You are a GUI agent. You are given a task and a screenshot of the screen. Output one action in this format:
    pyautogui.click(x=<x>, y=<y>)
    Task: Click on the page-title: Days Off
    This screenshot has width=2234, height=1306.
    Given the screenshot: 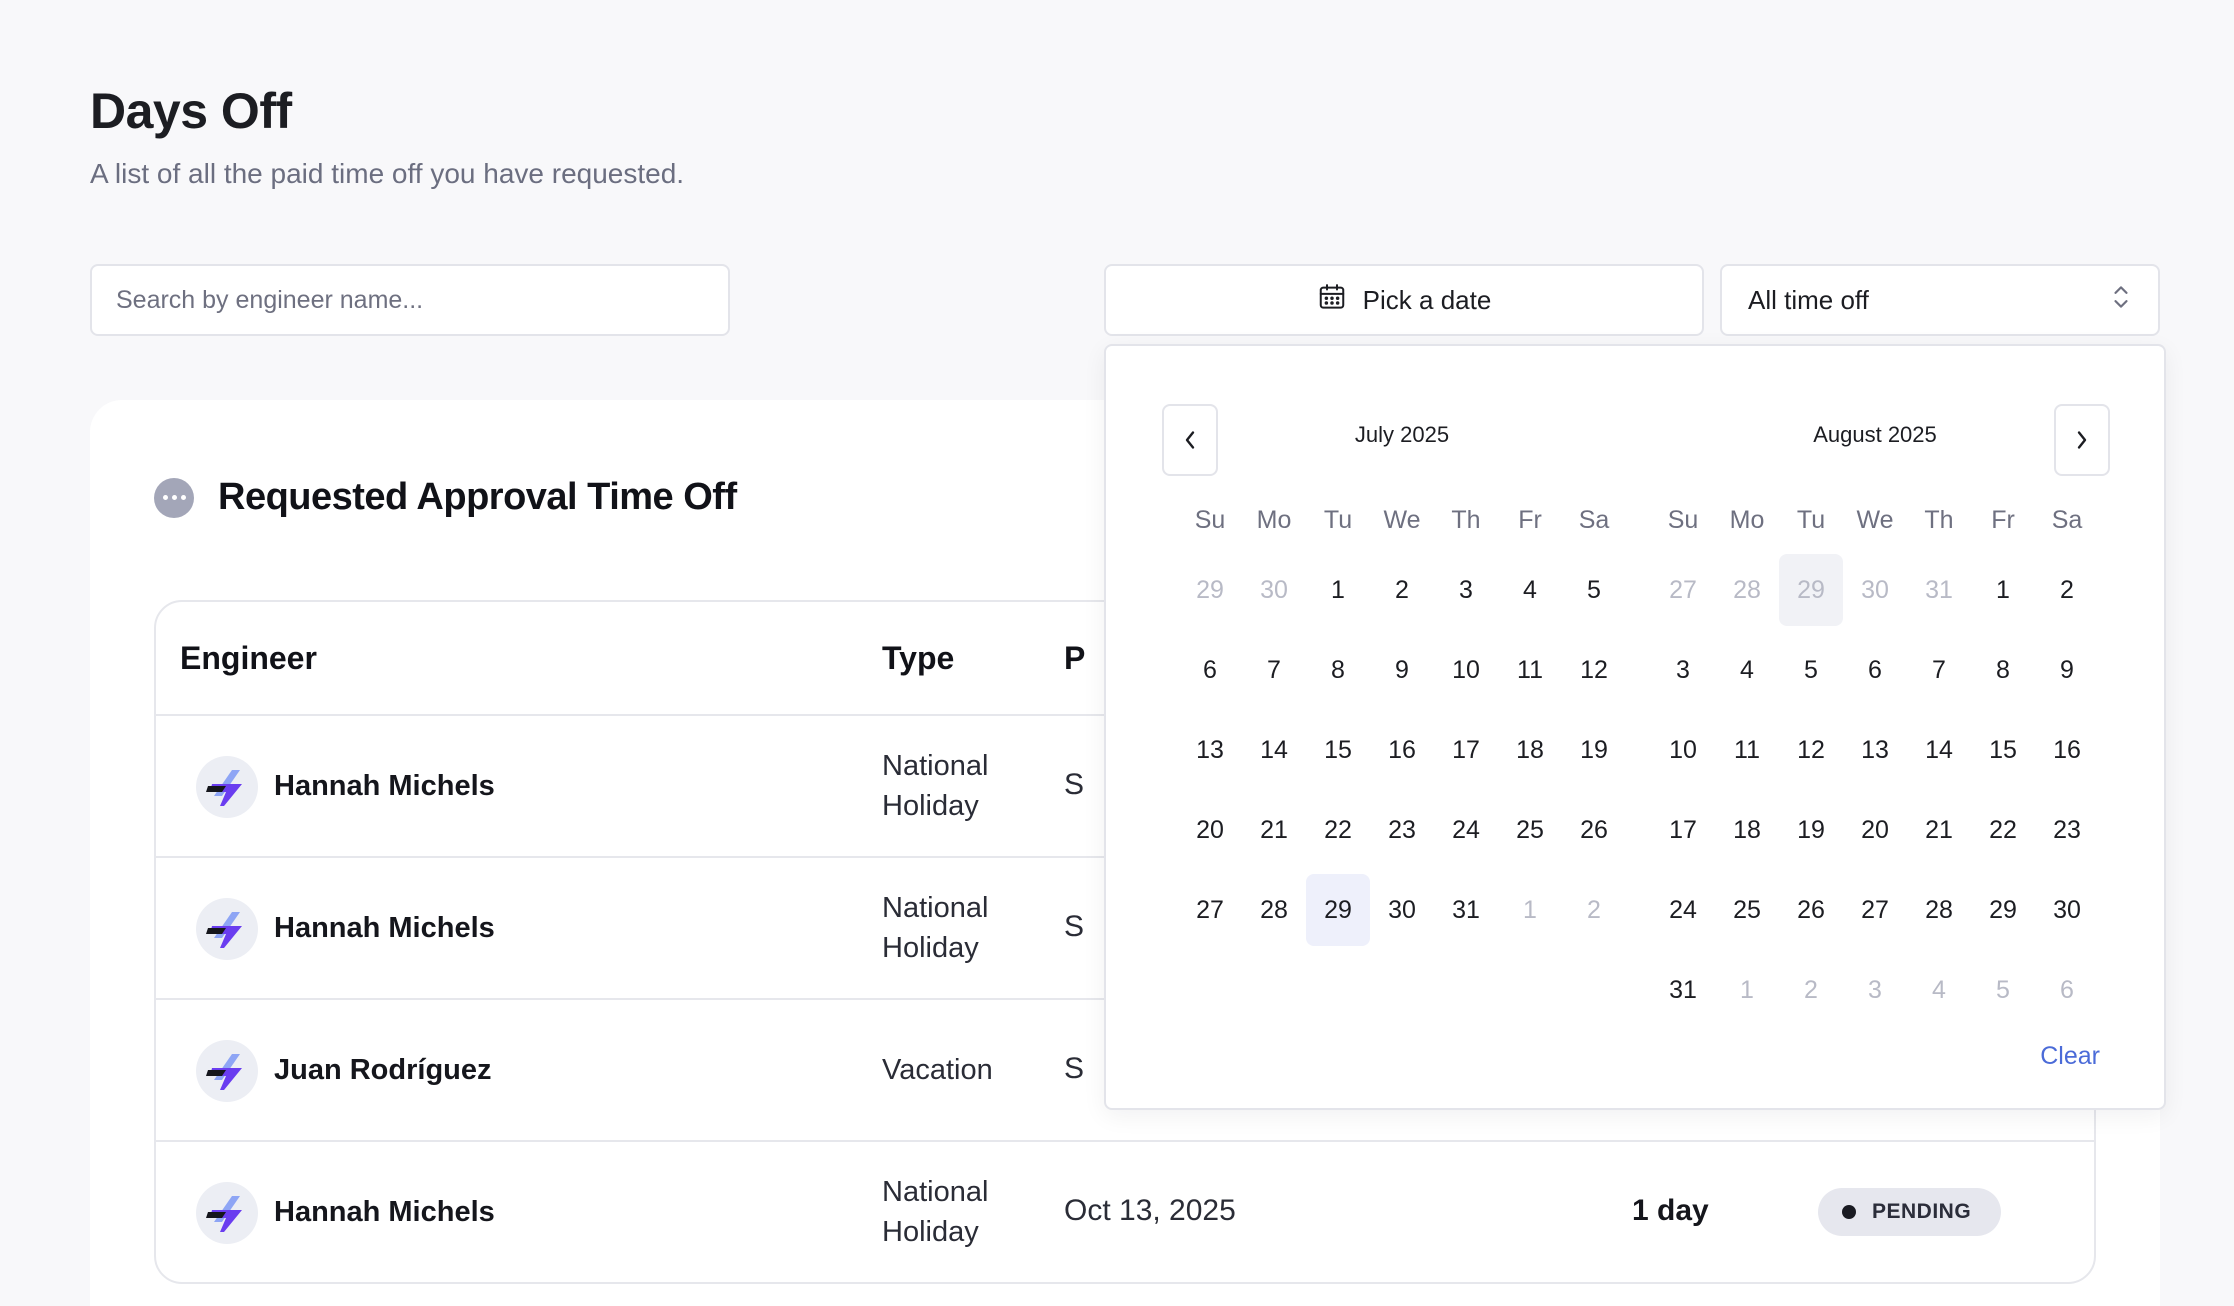 What is the action you would take?
    pyautogui.click(x=191, y=111)
    